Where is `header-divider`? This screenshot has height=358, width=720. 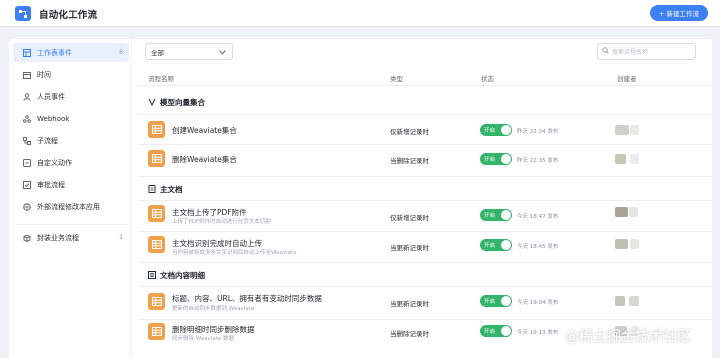
header-divider is located at coordinates (425, 85).